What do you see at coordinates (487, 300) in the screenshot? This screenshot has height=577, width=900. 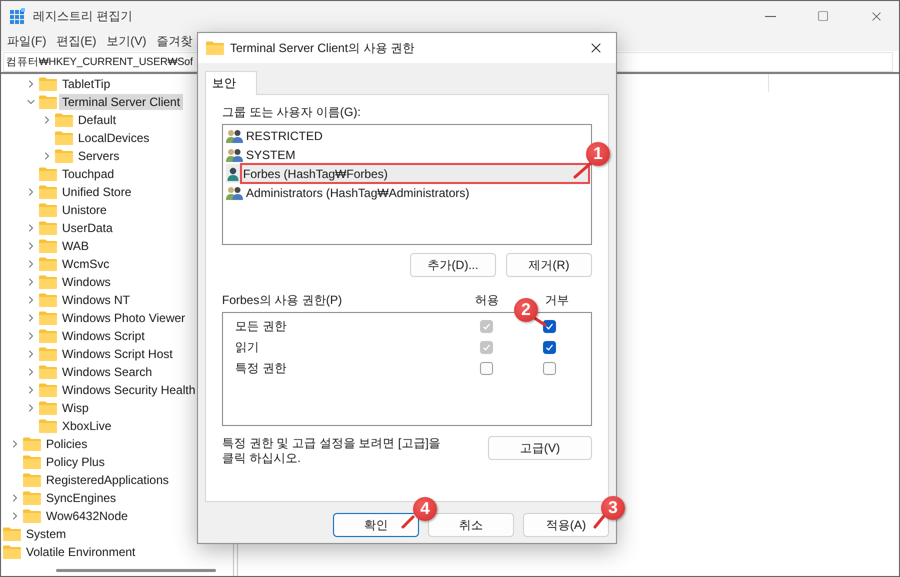 I see `column-header: 허용` at bounding box center [487, 300].